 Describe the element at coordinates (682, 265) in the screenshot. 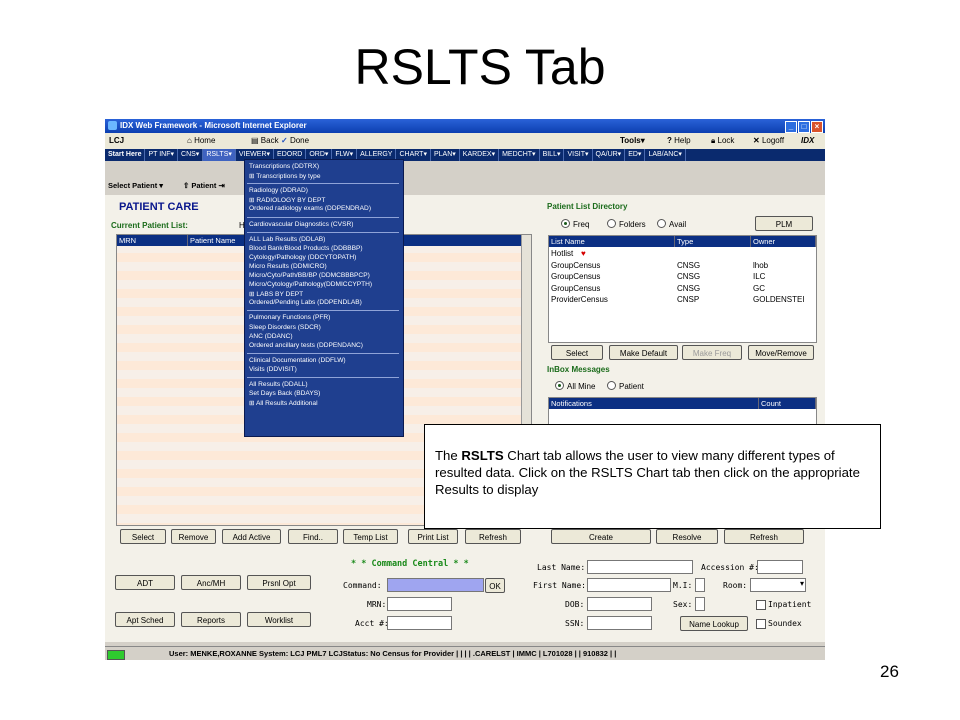

I see `directory-row: GroupCensus CNSG lhob` at that location.